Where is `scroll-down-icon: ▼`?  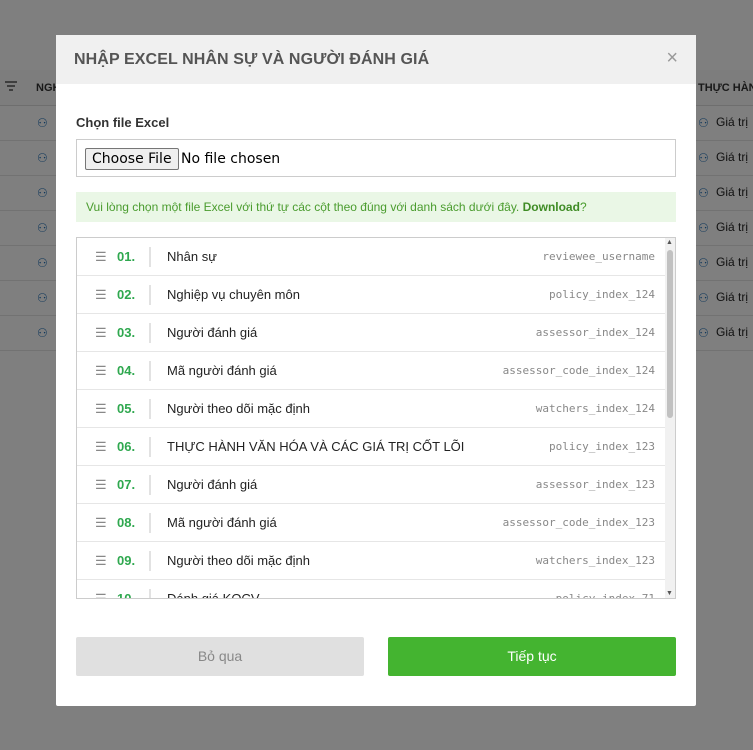 scroll-down-icon: ▼ is located at coordinates (669, 593).